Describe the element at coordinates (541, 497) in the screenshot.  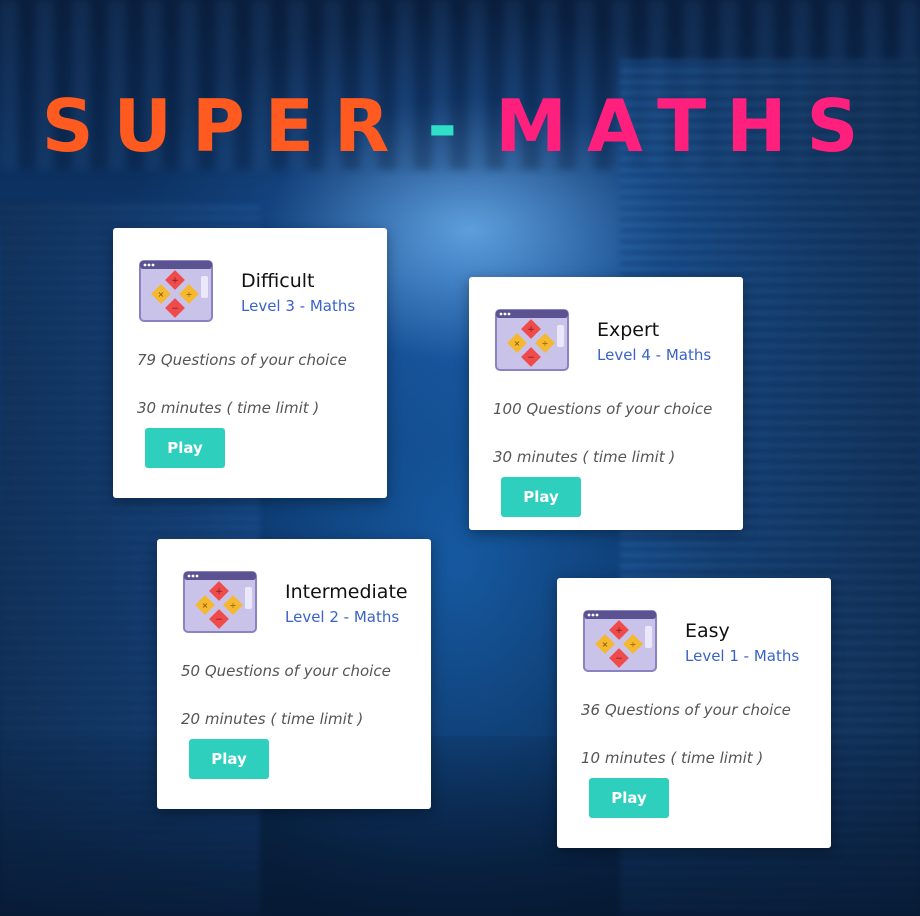
I see `play-button-expert: Play` at that location.